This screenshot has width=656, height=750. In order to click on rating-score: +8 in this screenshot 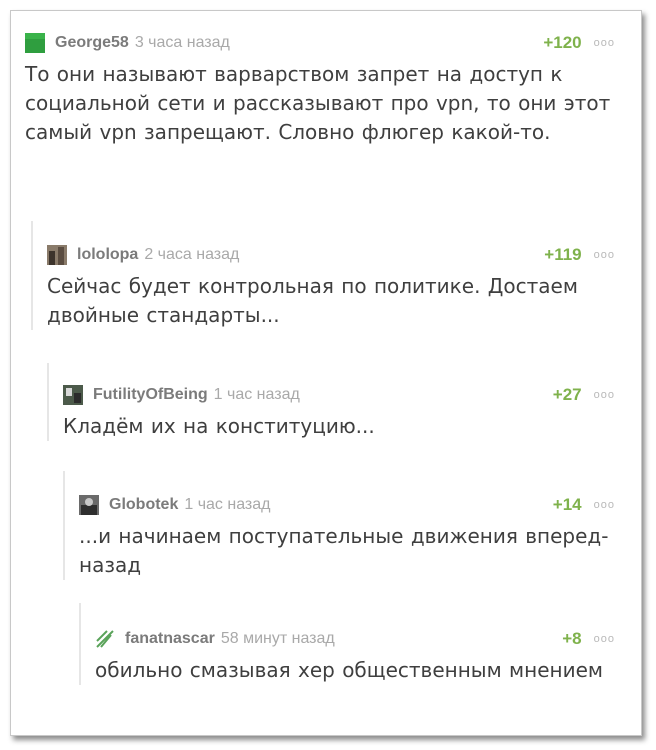, I will do `click(572, 638)`.